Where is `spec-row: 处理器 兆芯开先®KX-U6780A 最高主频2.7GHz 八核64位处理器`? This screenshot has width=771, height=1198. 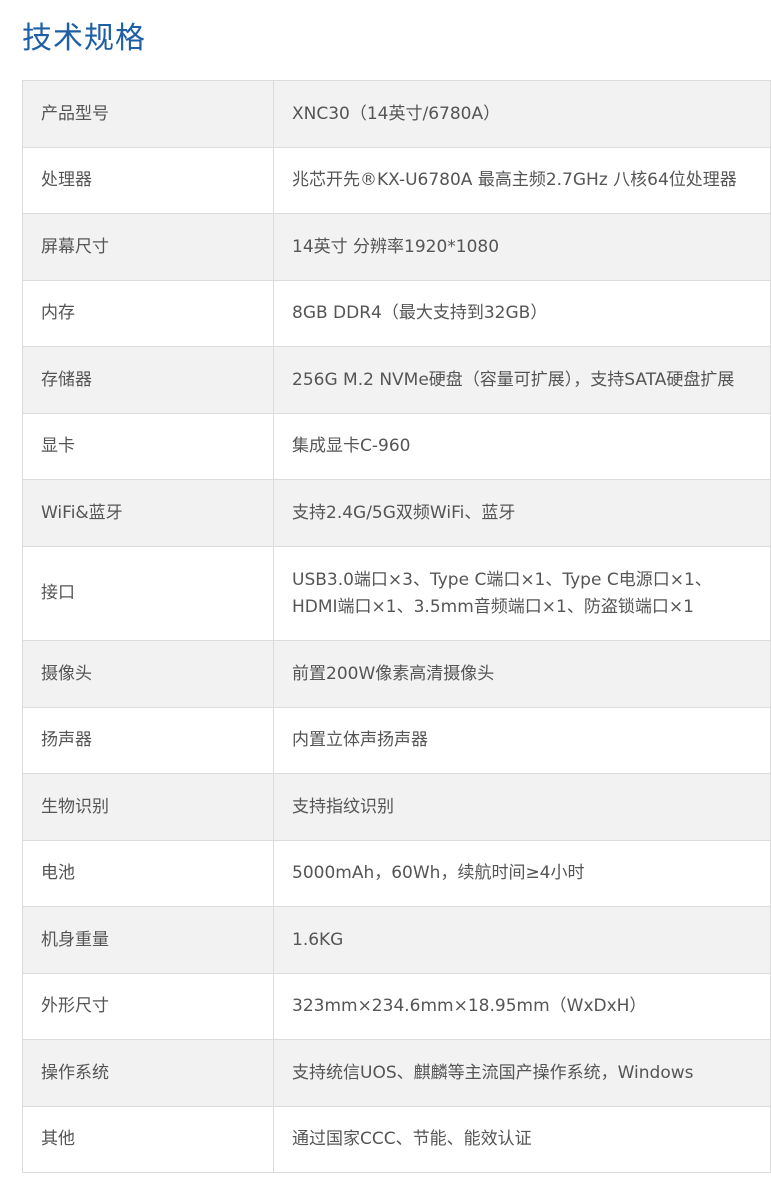
spec-row: 处理器 兆芯开先®KX-U6780A 最高主频2.7GHz 八核64位处理器 is located at coordinates (396, 180).